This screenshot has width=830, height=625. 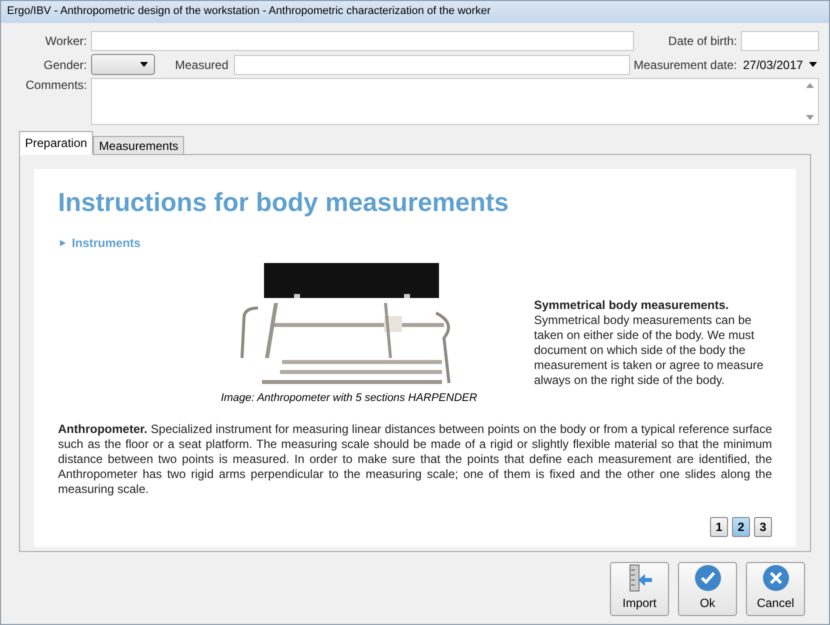 I want to click on ok-button: Ok, so click(x=707, y=589).